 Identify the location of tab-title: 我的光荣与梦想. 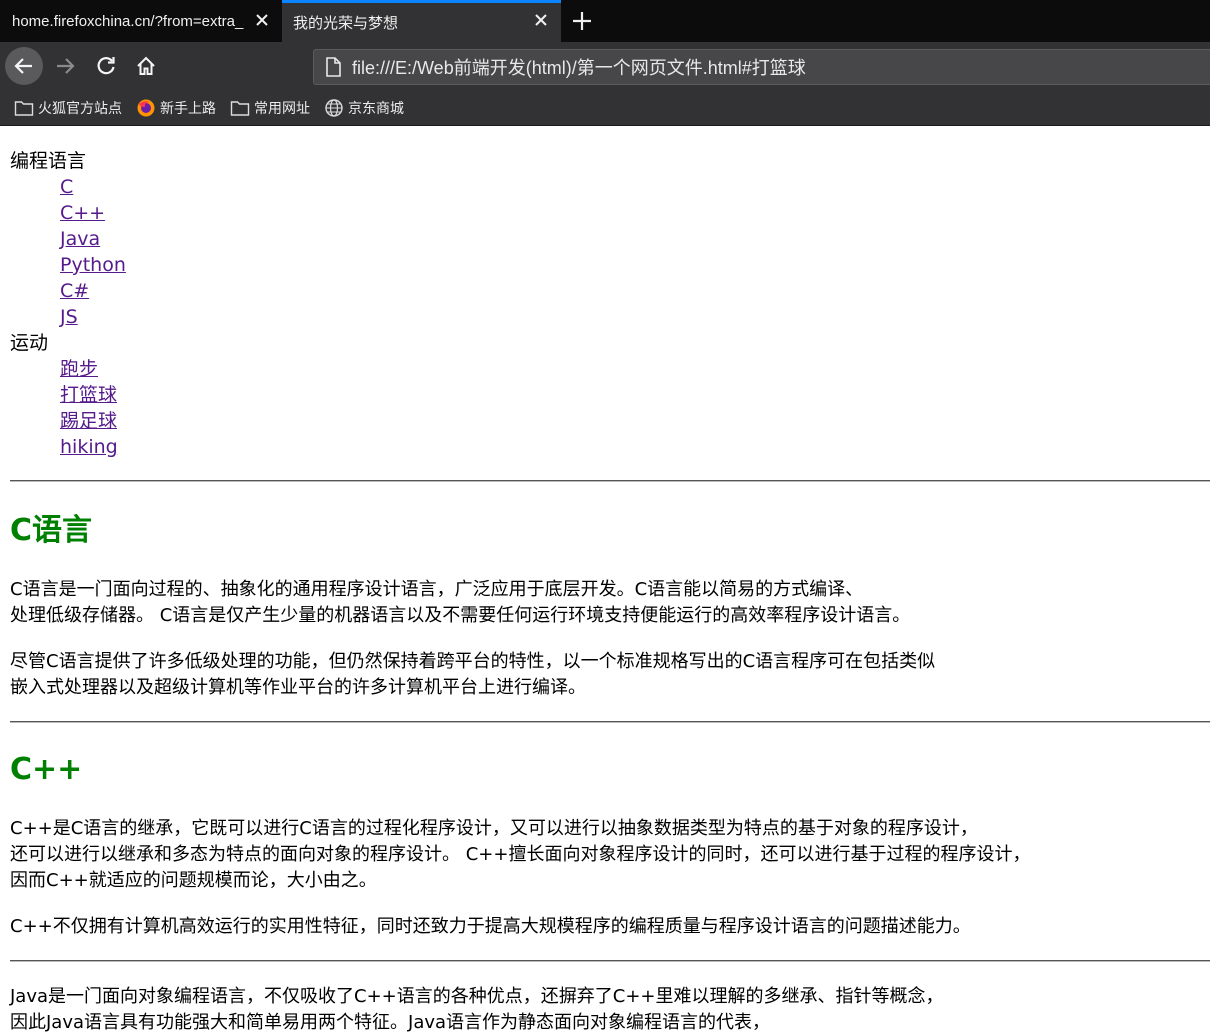
(346, 23).